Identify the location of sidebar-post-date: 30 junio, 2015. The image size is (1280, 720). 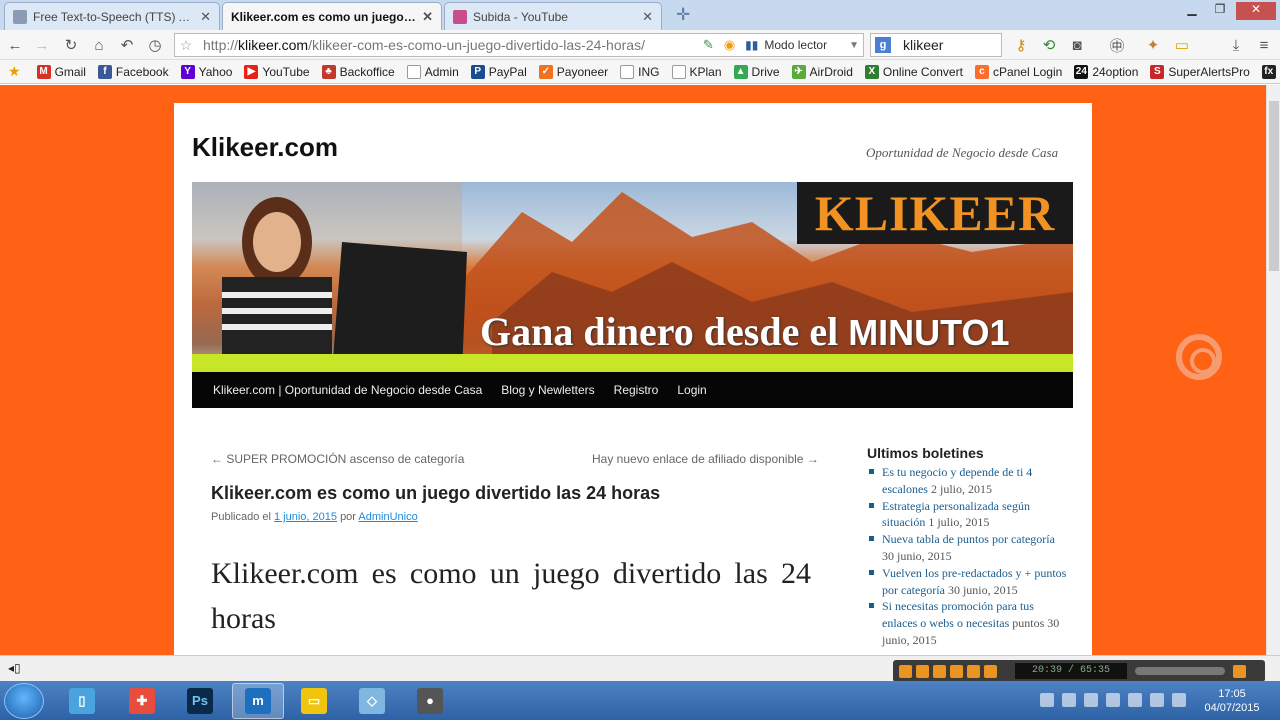
(917, 555).